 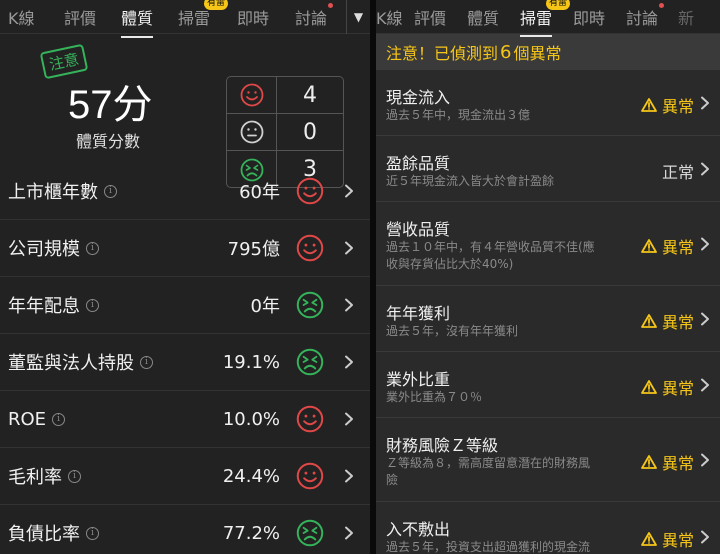 I want to click on metric-row: 年年配息 i 0年, so click(x=185, y=305).